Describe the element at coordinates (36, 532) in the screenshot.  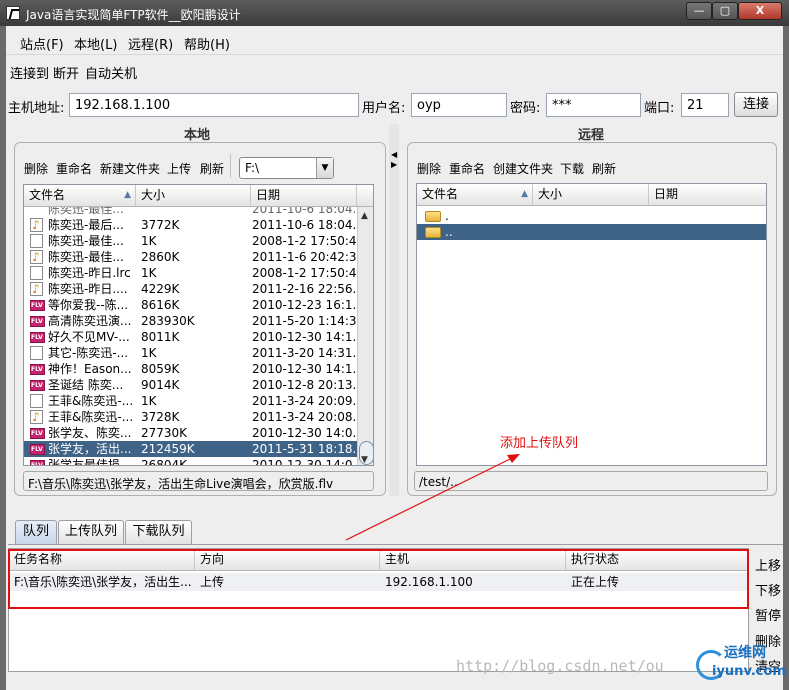
I see `tab-queue: 队列` at that location.